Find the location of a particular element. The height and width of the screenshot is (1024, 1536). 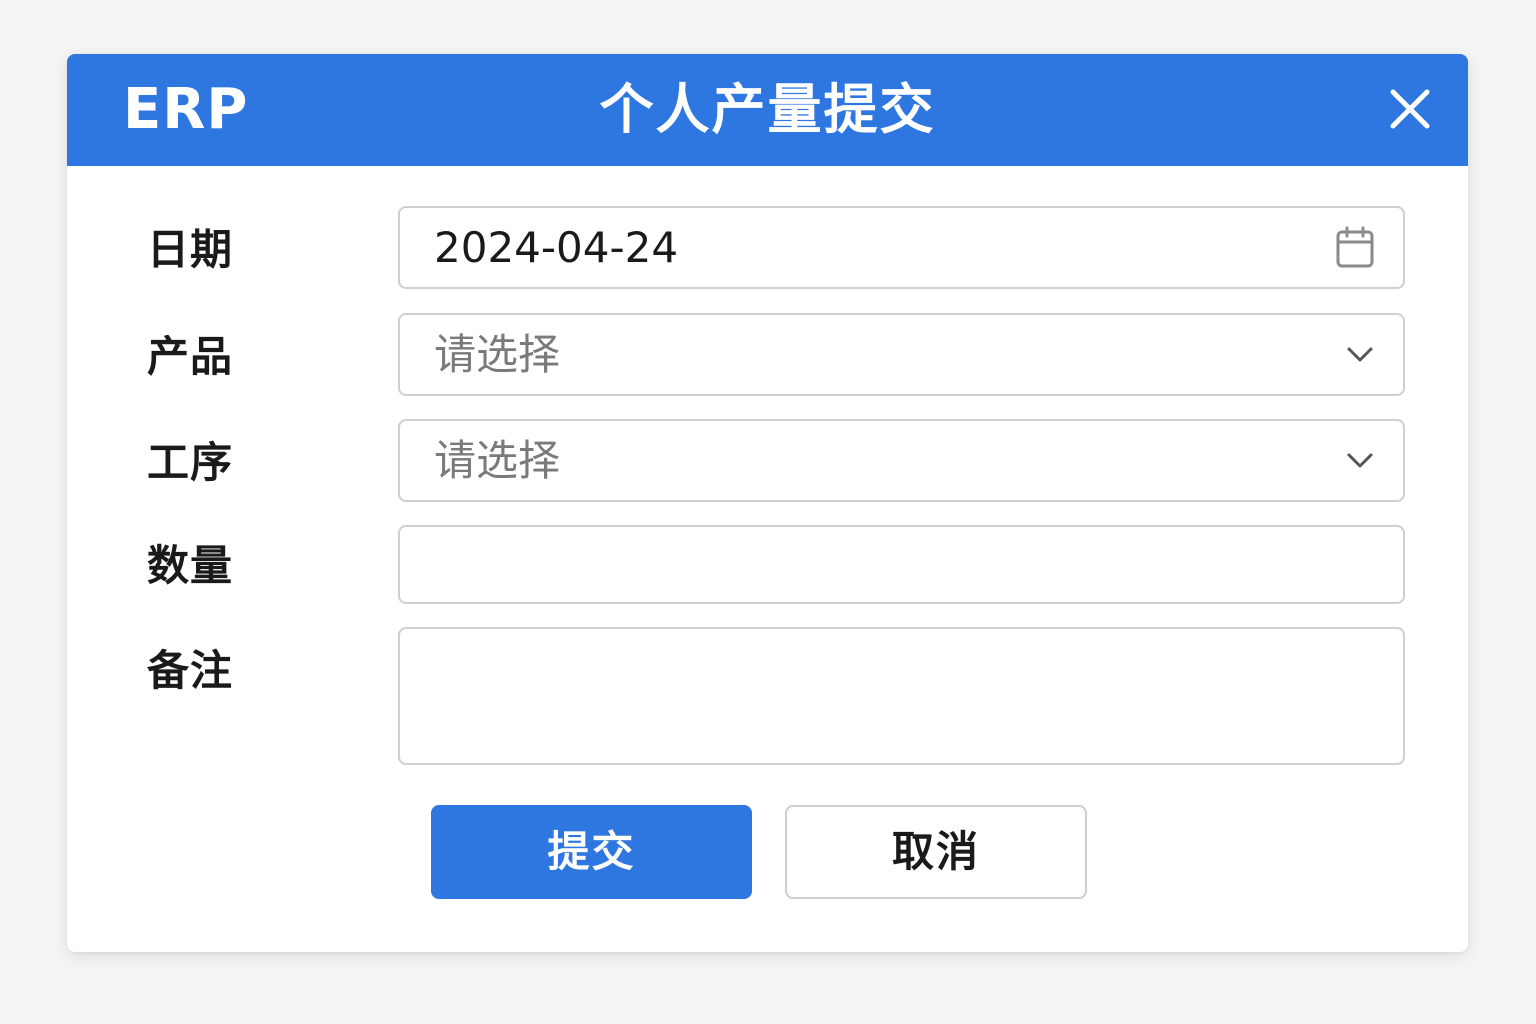

calendar-icon is located at coordinates (1355, 248).